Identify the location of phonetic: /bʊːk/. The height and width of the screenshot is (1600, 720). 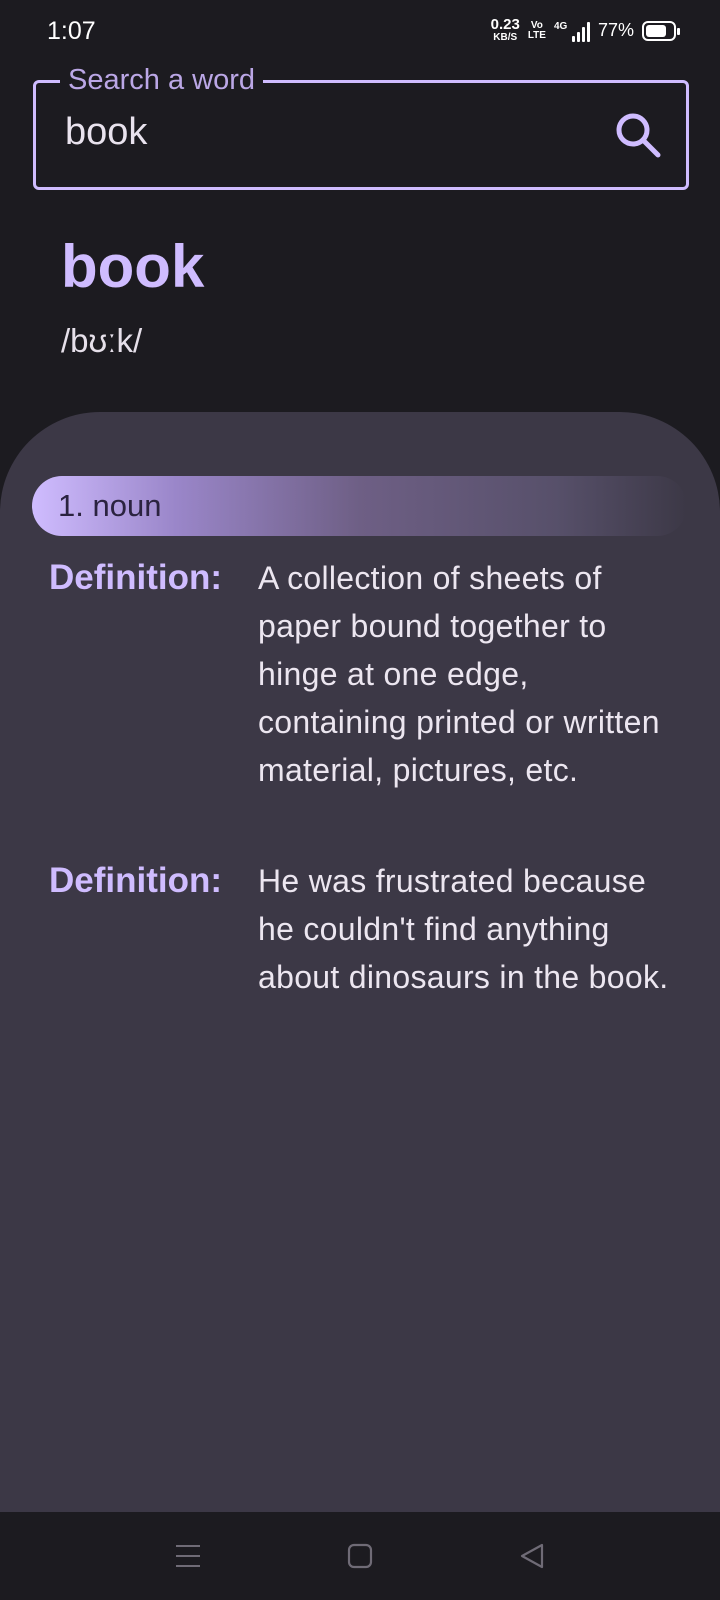
(102, 340).